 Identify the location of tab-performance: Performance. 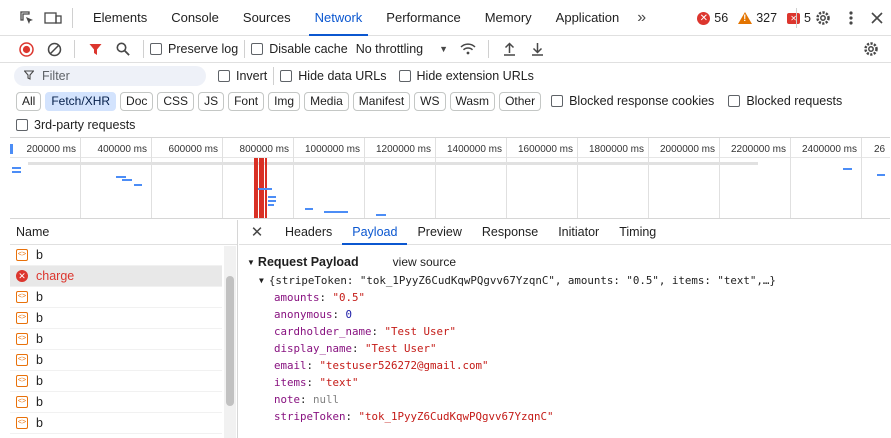
(423, 18).